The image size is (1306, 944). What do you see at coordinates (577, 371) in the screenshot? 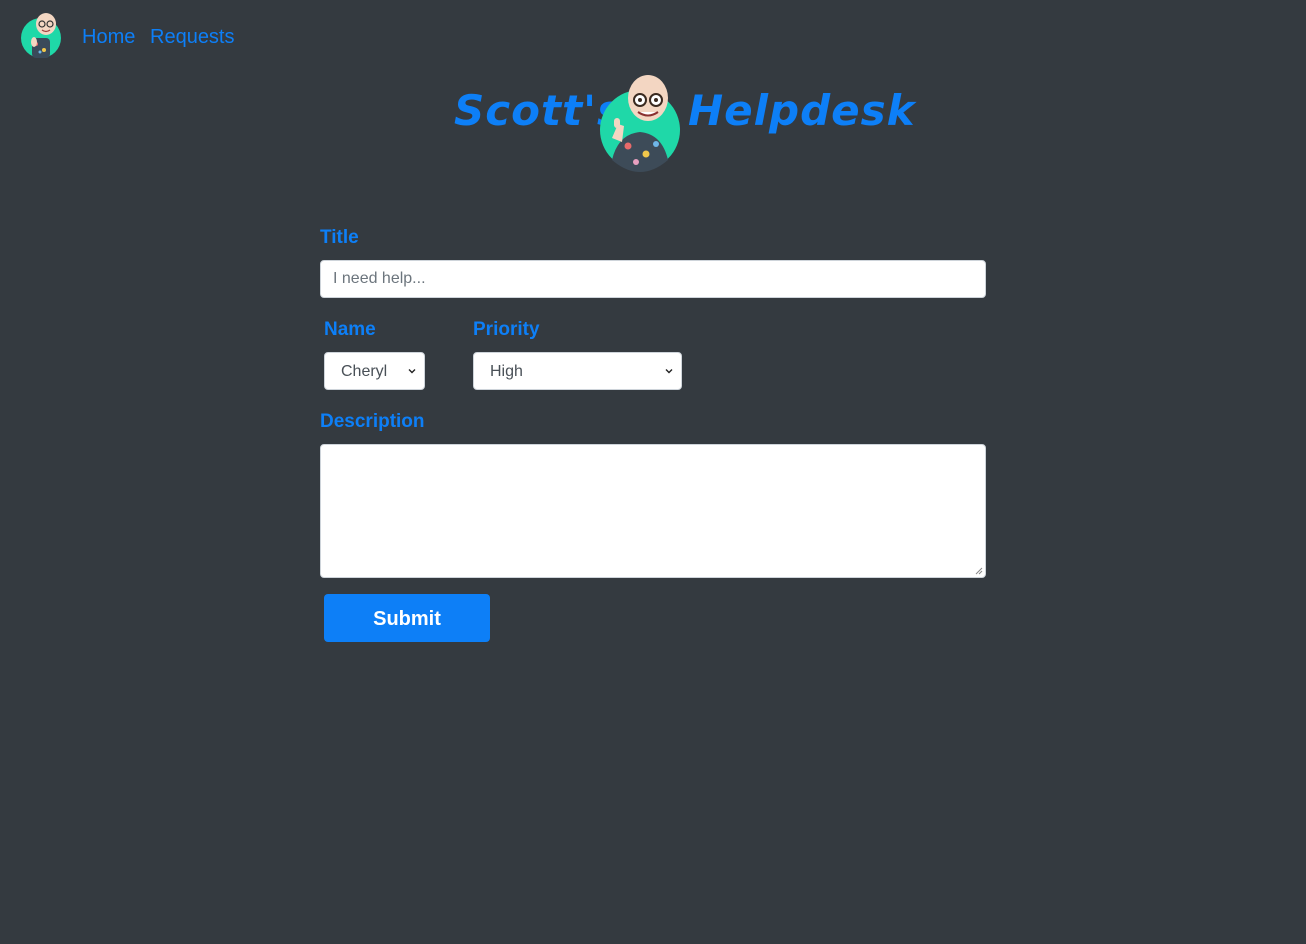
I see `priority-select: High` at bounding box center [577, 371].